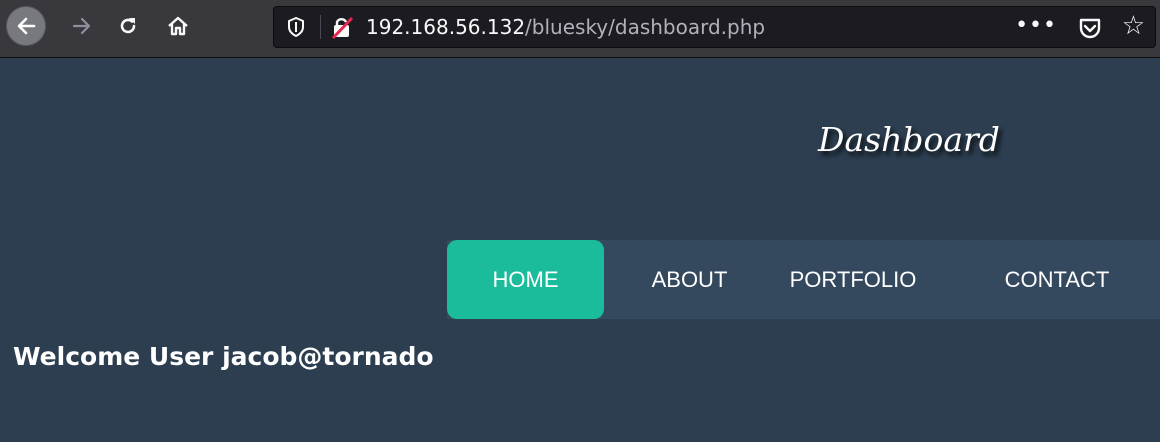  What do you see at coordinates (296, 27) in the screenshot?
I see `tracking-protection-shield-icon` at bounding box center [296, 27].